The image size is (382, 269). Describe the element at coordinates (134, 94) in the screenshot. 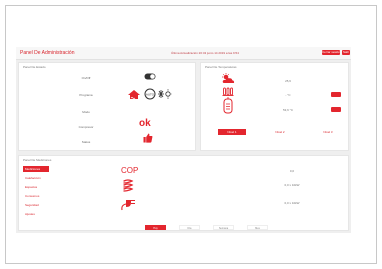

I see `home-heat-icon` at that location.